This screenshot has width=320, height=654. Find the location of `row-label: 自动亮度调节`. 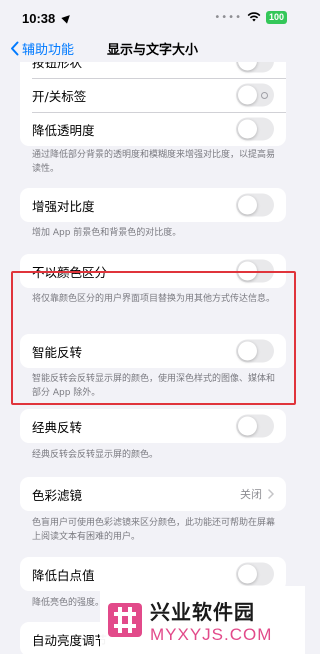

row-label: 自动亮度调节 is located at coordinates (70, 640).